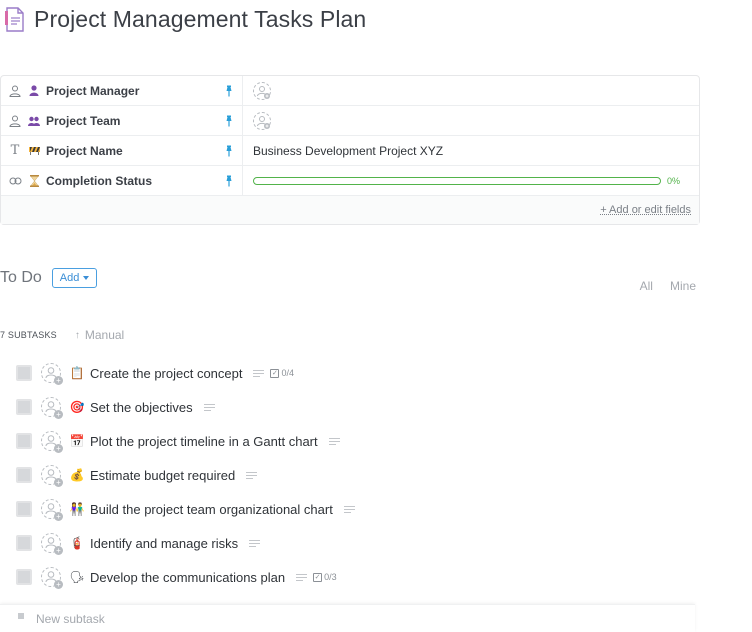 The height and width of the screenshot is (632, 752). What do you see at coordinates (49, 278) in the screenshot?
I see `status-header: To Do Add` at bounding box center [49, 278].